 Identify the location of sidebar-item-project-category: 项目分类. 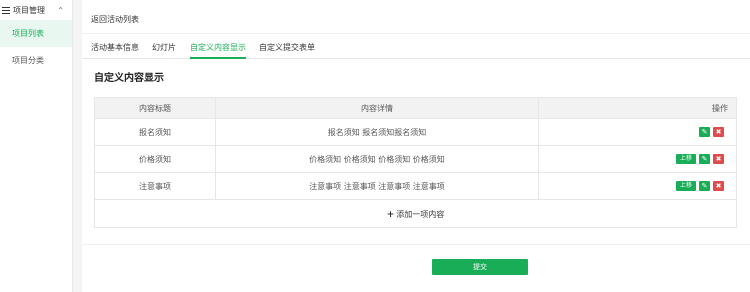
(36, 60).